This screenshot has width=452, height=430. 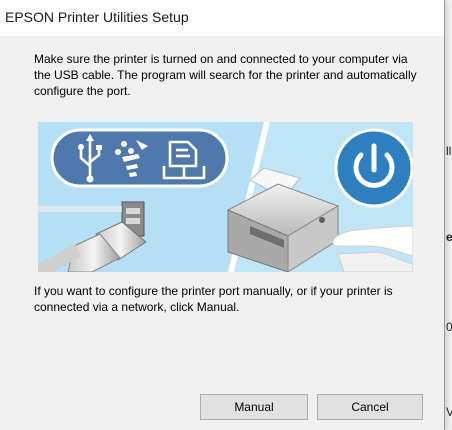 What do you see at coordinates (449, 327) in the screenshot?
I see `background-window-text: 0` at bounding box center [449, 327].